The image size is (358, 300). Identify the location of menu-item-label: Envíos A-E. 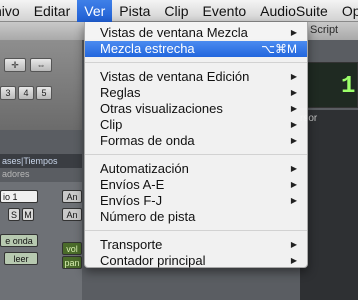
(132, 184).